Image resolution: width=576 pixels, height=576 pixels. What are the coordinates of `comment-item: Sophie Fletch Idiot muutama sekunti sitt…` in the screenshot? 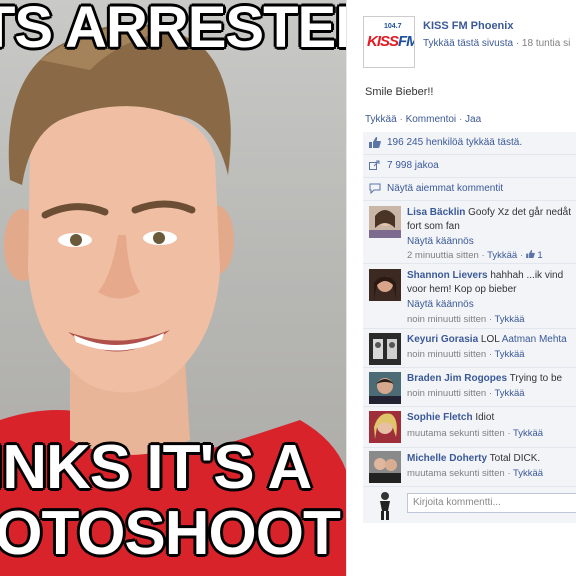 It's located at (469, 427).